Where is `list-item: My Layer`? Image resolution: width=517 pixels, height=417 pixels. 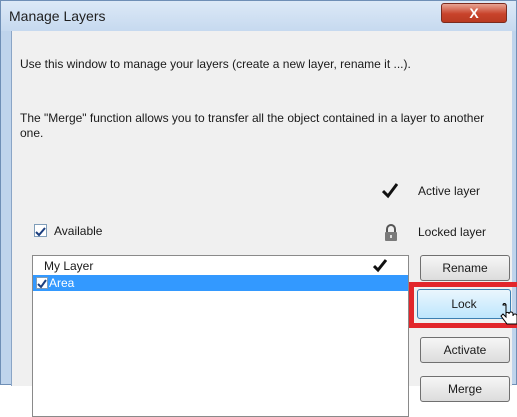
list-item: My Layer is located at coordinates (220, 266).